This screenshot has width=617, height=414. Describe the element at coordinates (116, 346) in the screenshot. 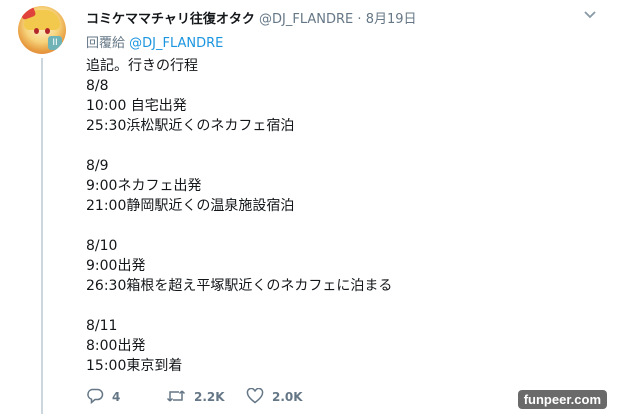

I see `tweet-line: 8:00出発` at that location.